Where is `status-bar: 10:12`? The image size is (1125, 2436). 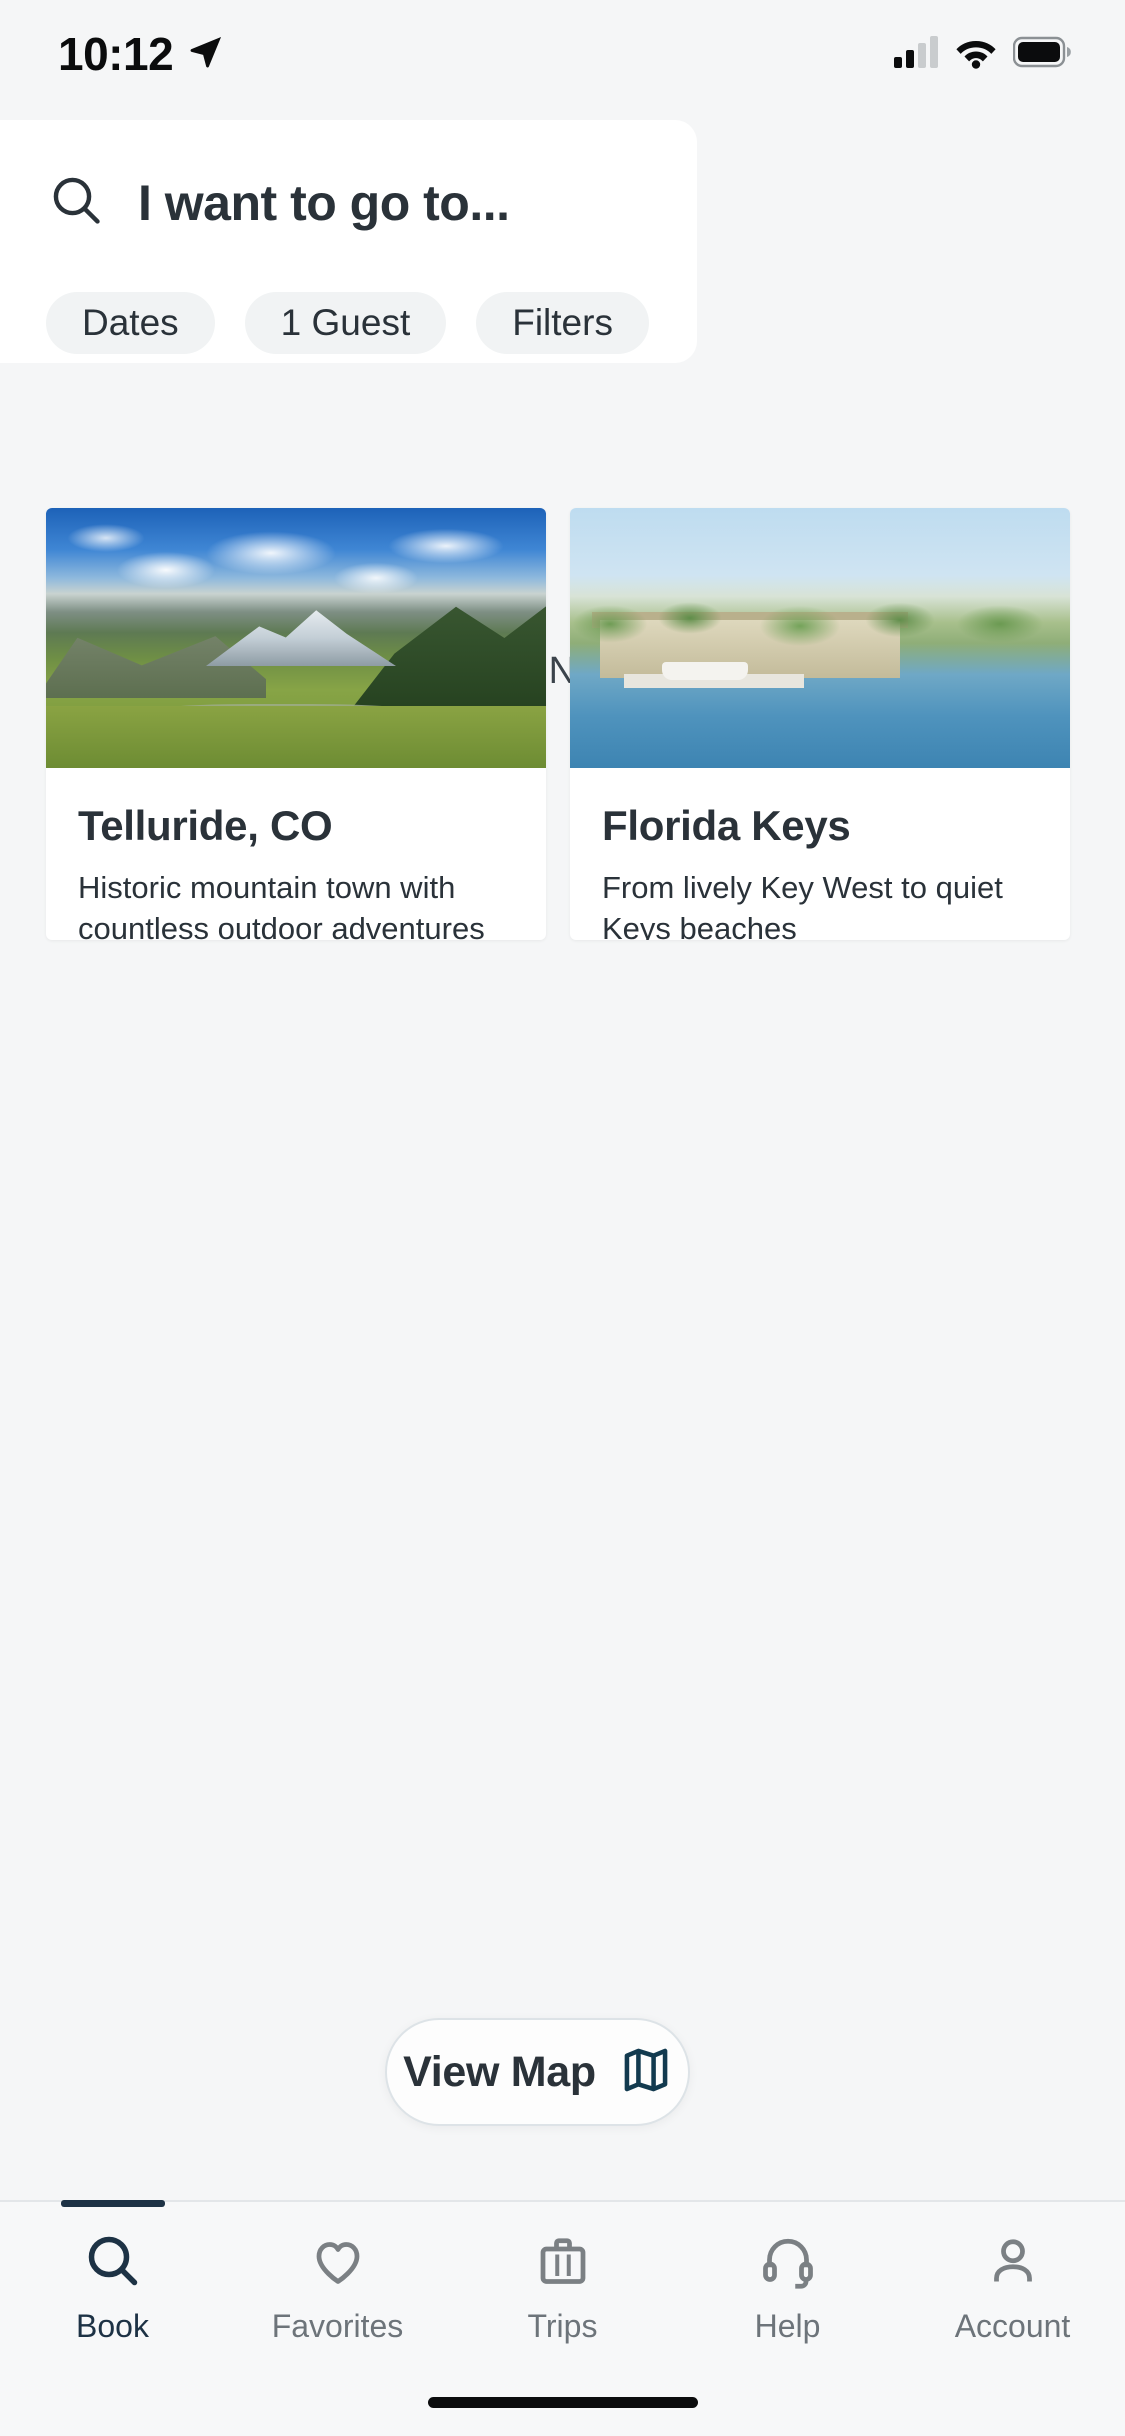
status-bar: 10:12 is located at coordinates (562, 54).